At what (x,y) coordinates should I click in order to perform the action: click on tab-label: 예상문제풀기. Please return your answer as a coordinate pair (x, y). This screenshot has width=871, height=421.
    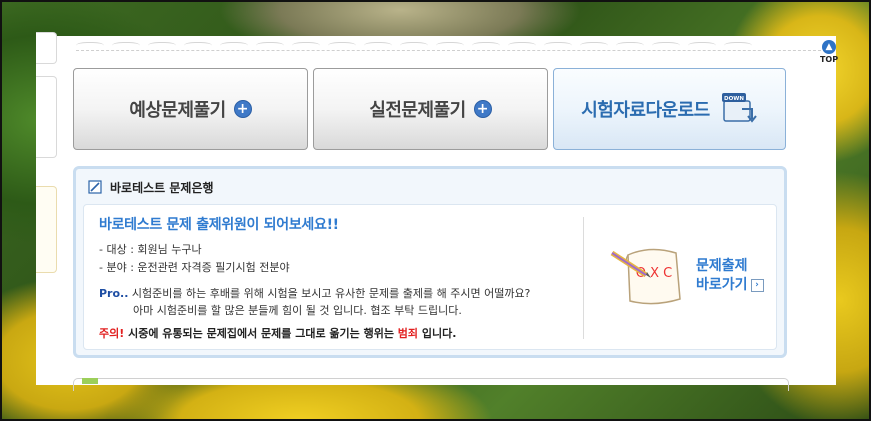
    Looking at the image, I should click on (177, 110).